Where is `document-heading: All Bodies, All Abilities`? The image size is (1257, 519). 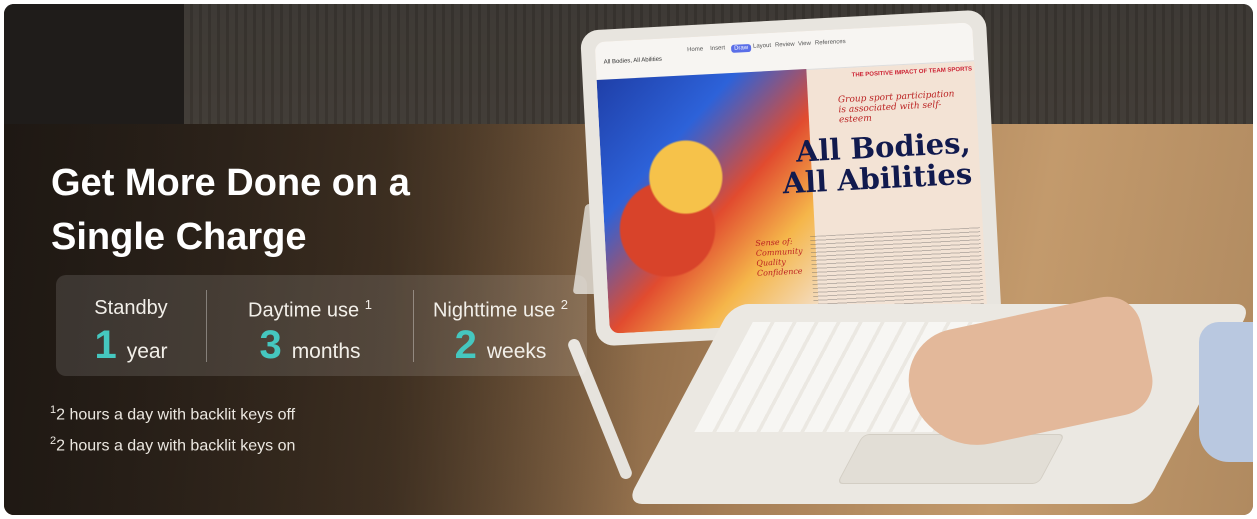 document-heading: All Bodies, All Abilities is located at coordinates (876, 163).